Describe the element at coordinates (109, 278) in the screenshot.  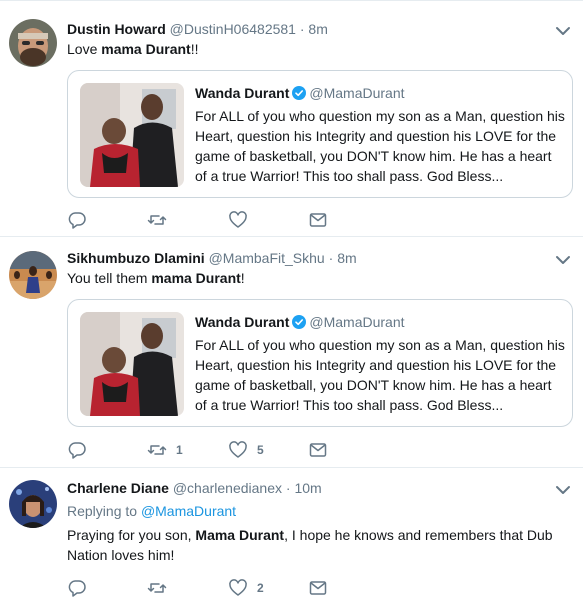
I see `tweet-text-part: You tell them` at that location.